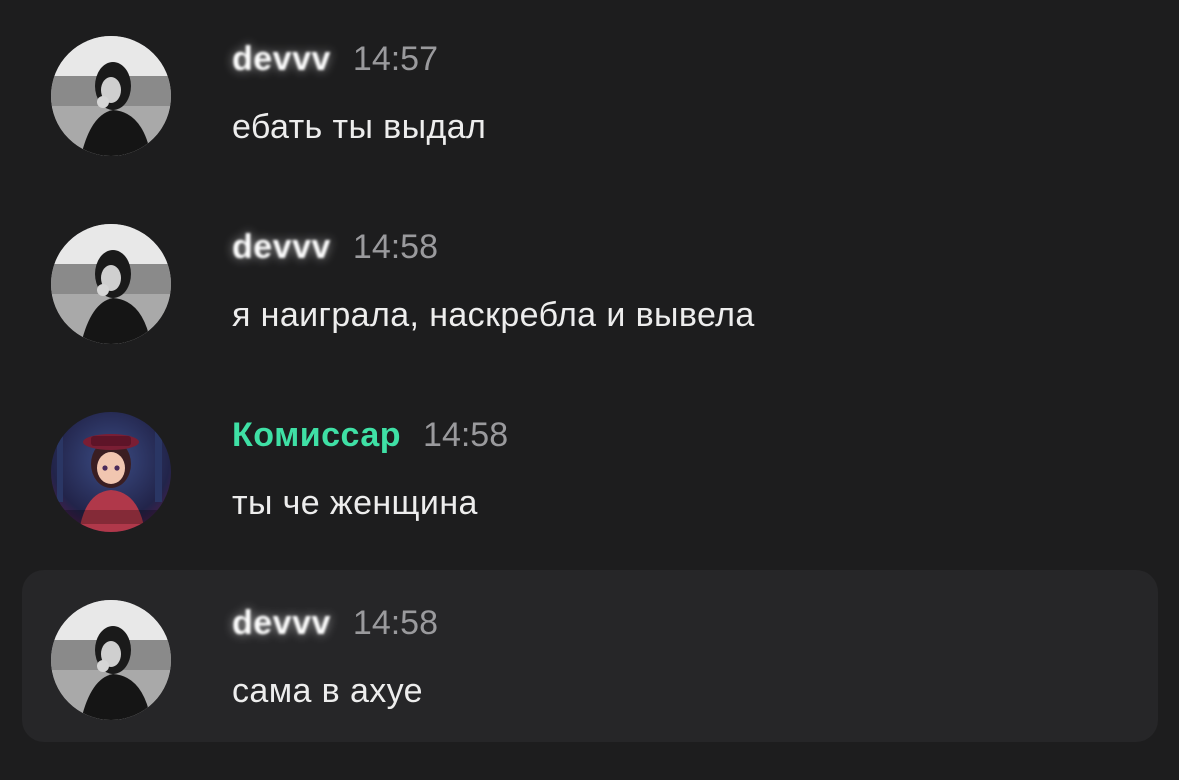 Image resolution: width=1179 pixels, height=780 pixels. Describe the element at coordinates (327, 691) in the screenshot. I see `message-text: сама в ахуе` at that location.